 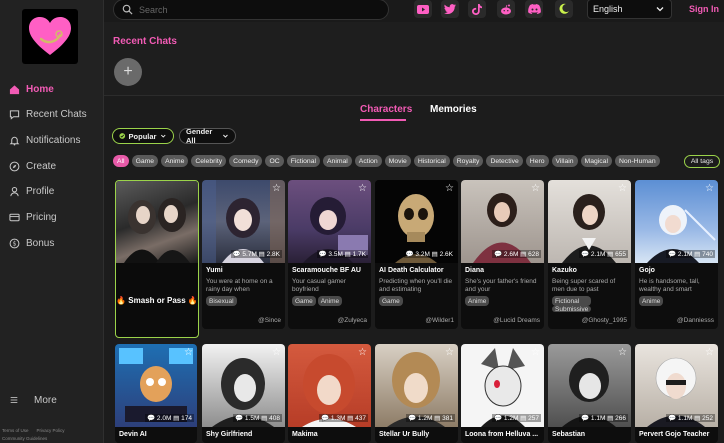 What do you see at coordinates (506, 9) in the screenshot?
I see `reddit-button` at bounding box center [506, 9].